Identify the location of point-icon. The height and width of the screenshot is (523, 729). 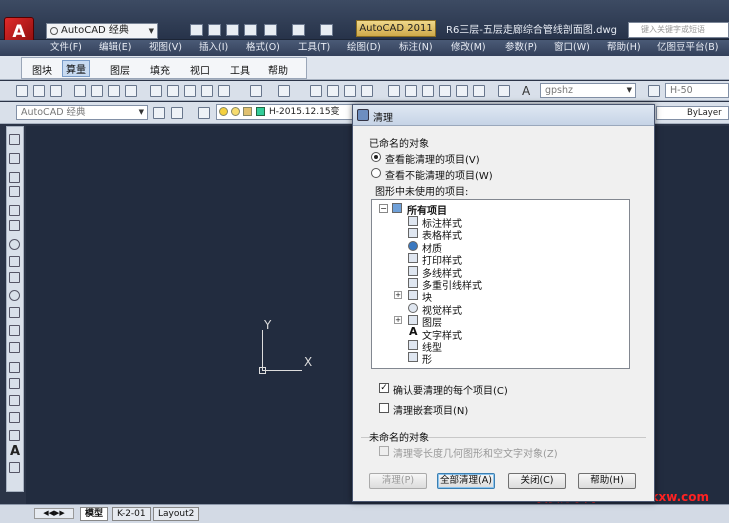
(14, 367).